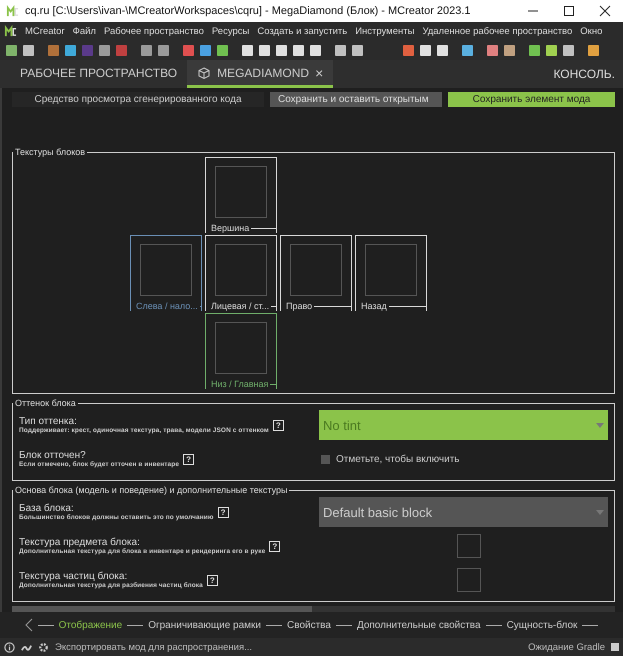  What do you see at coordinates (154, 31) in the screenshot?
I see `menu-item: Рабочее пространство` at bounding box center [154, 31].